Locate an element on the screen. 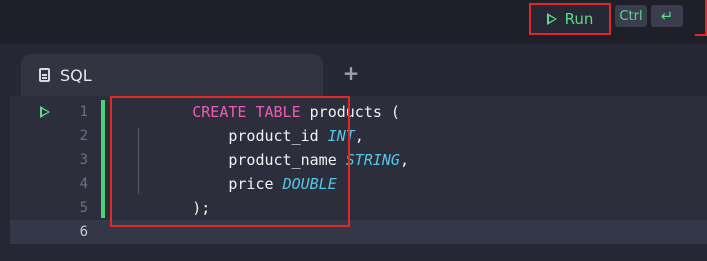 The image size is (707, 261). line-number: 2 is located at coordinates (83, 136).